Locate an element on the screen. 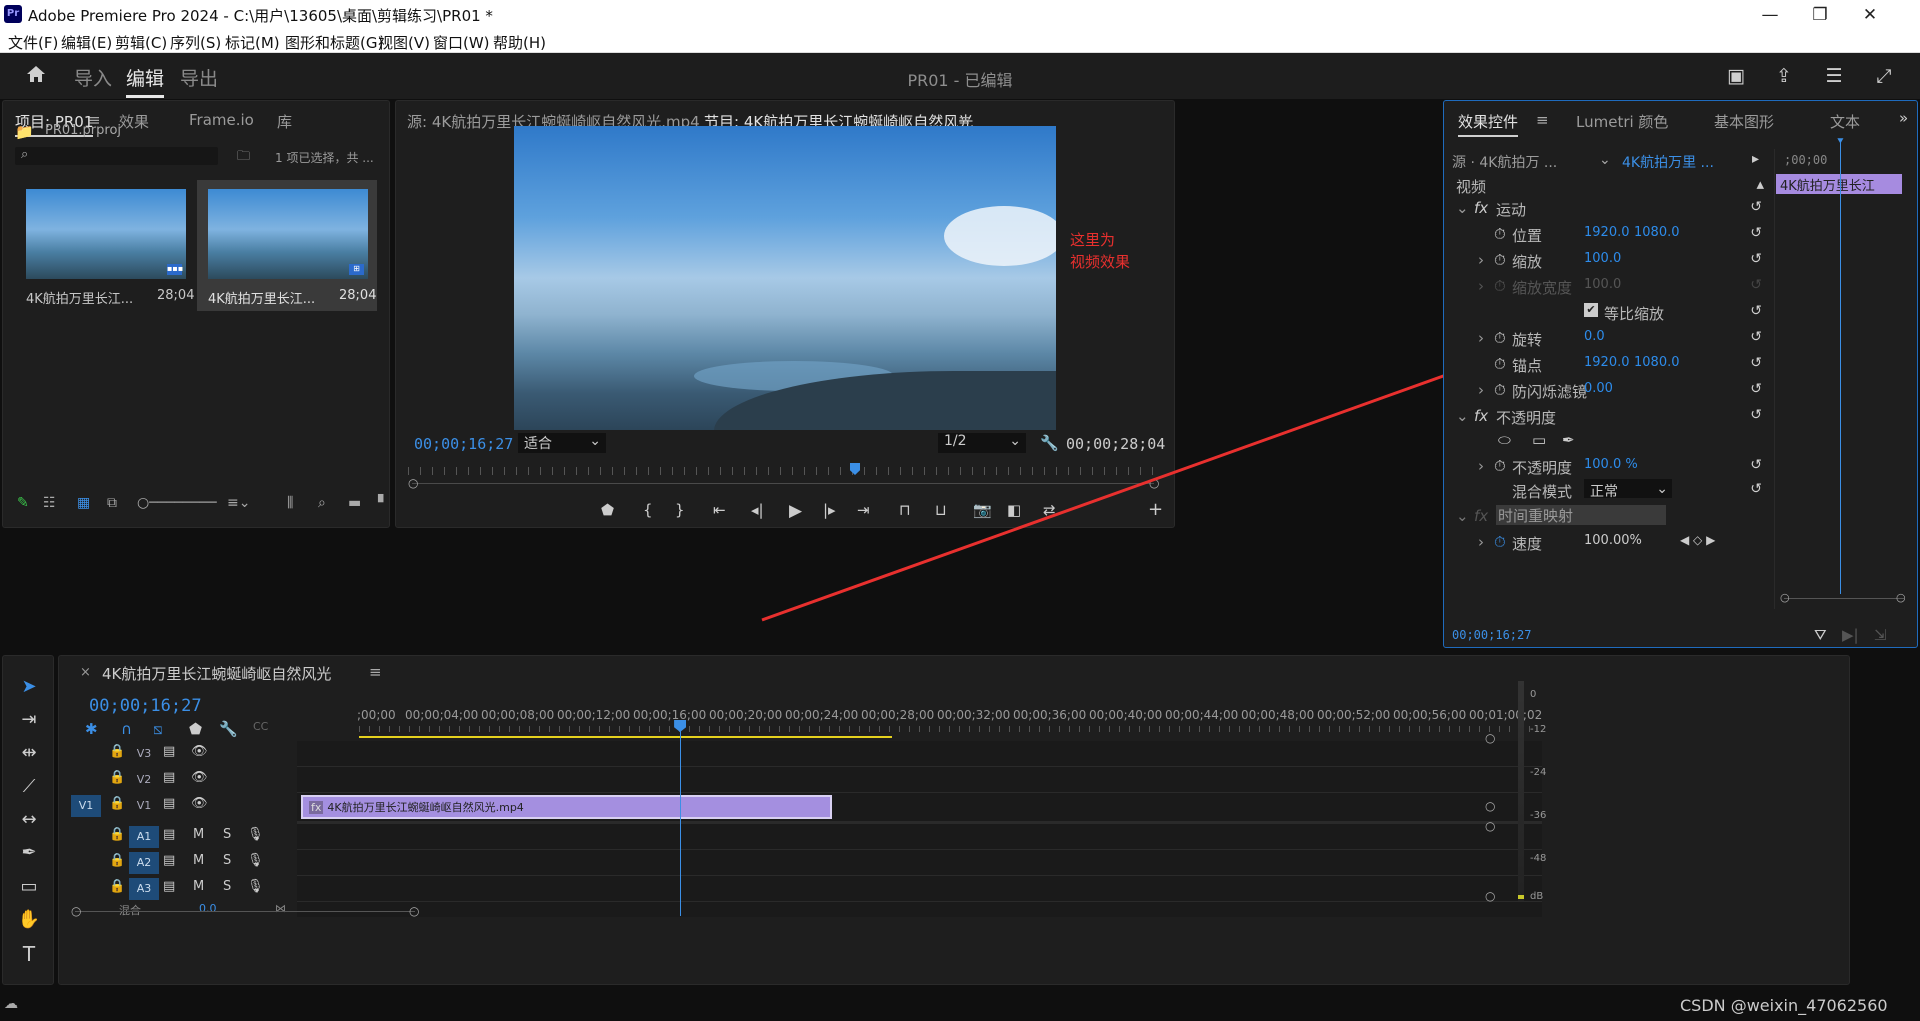 The image size is (1920, 1021). play-audio-icon: ▸ is located at coordinates (1755, 159).